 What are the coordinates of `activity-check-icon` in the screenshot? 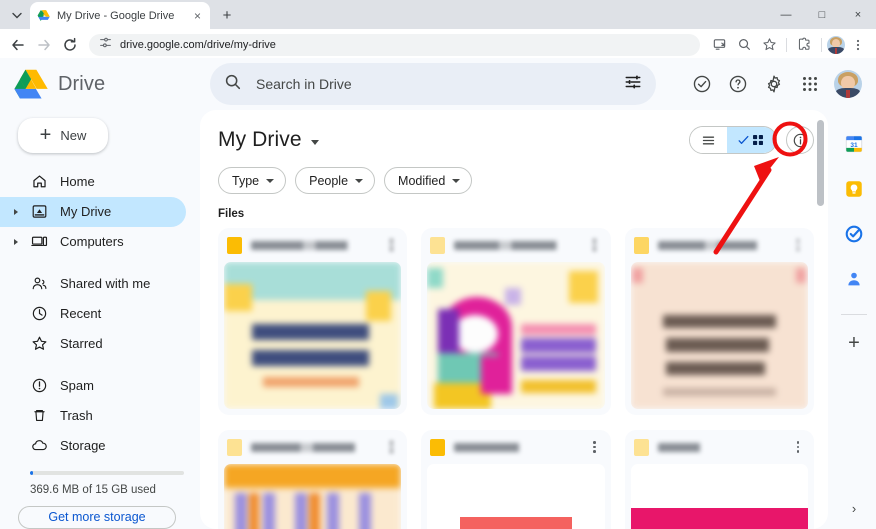 It's located at (702, 84).